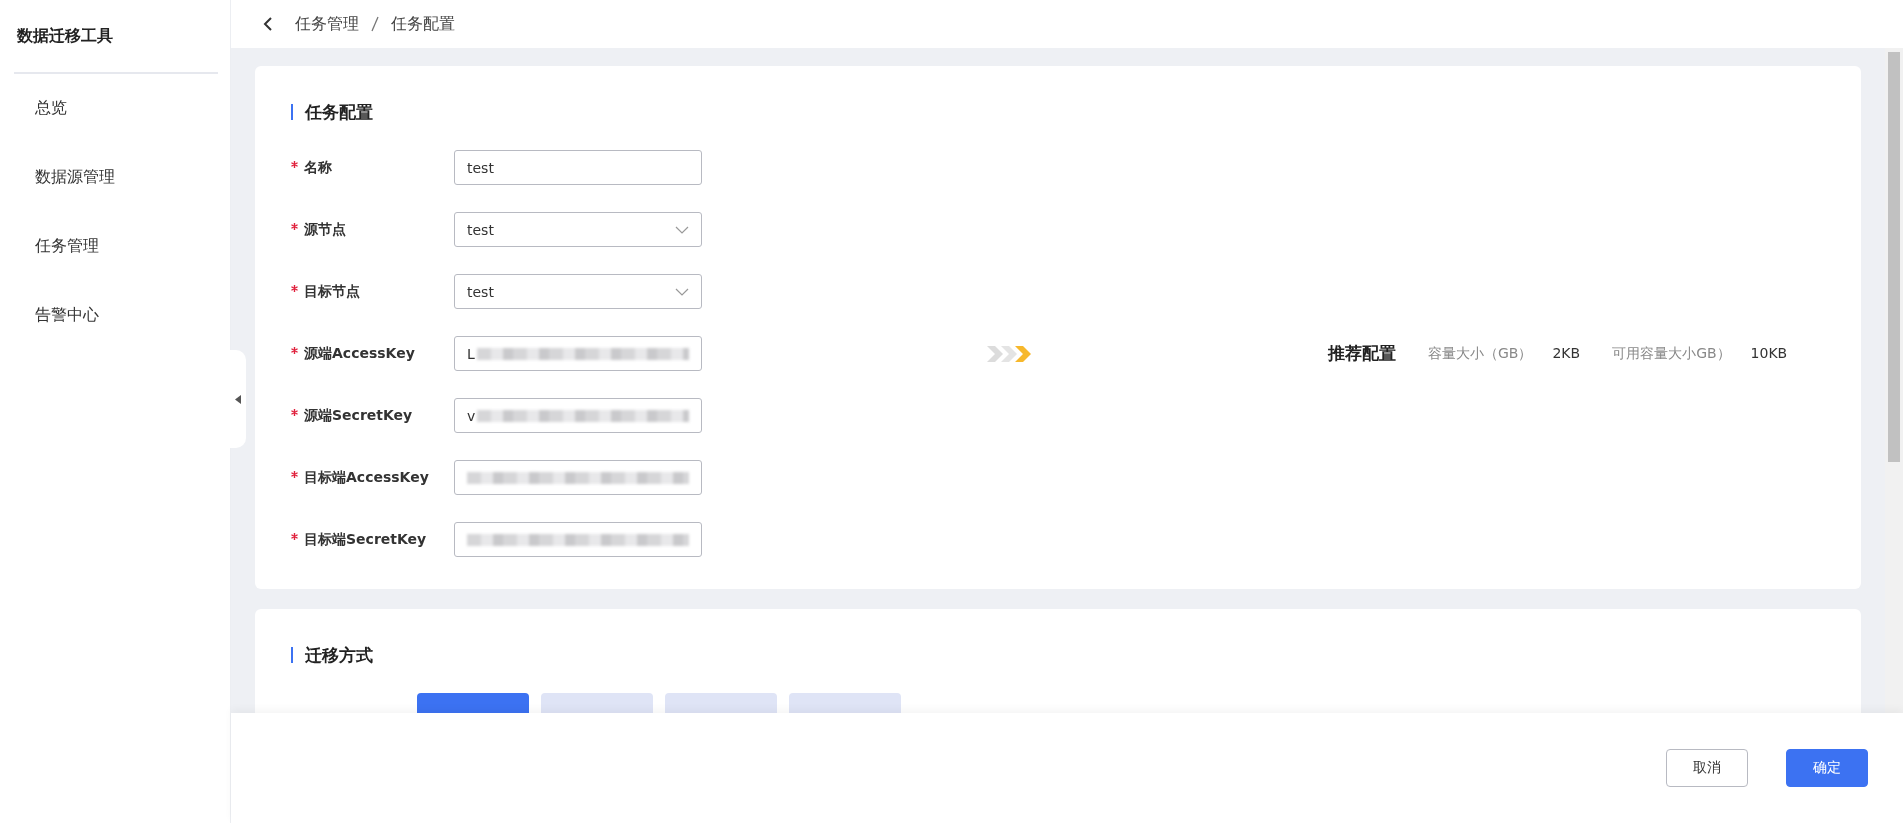 This screenshot has width=1903, height=823. Describe the element at coordinates (423, 24) in the screenshot. I see `breadcrumb-item: 任务配置` at that location.